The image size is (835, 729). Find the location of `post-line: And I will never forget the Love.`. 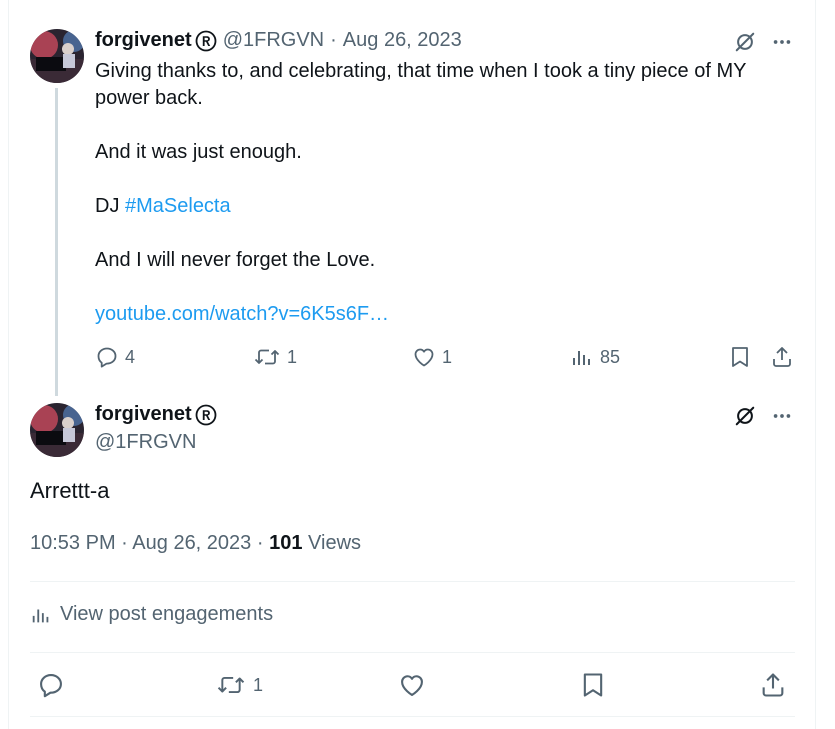

post-line: And I will never forget the Love. is located at coordinates (235, 260).